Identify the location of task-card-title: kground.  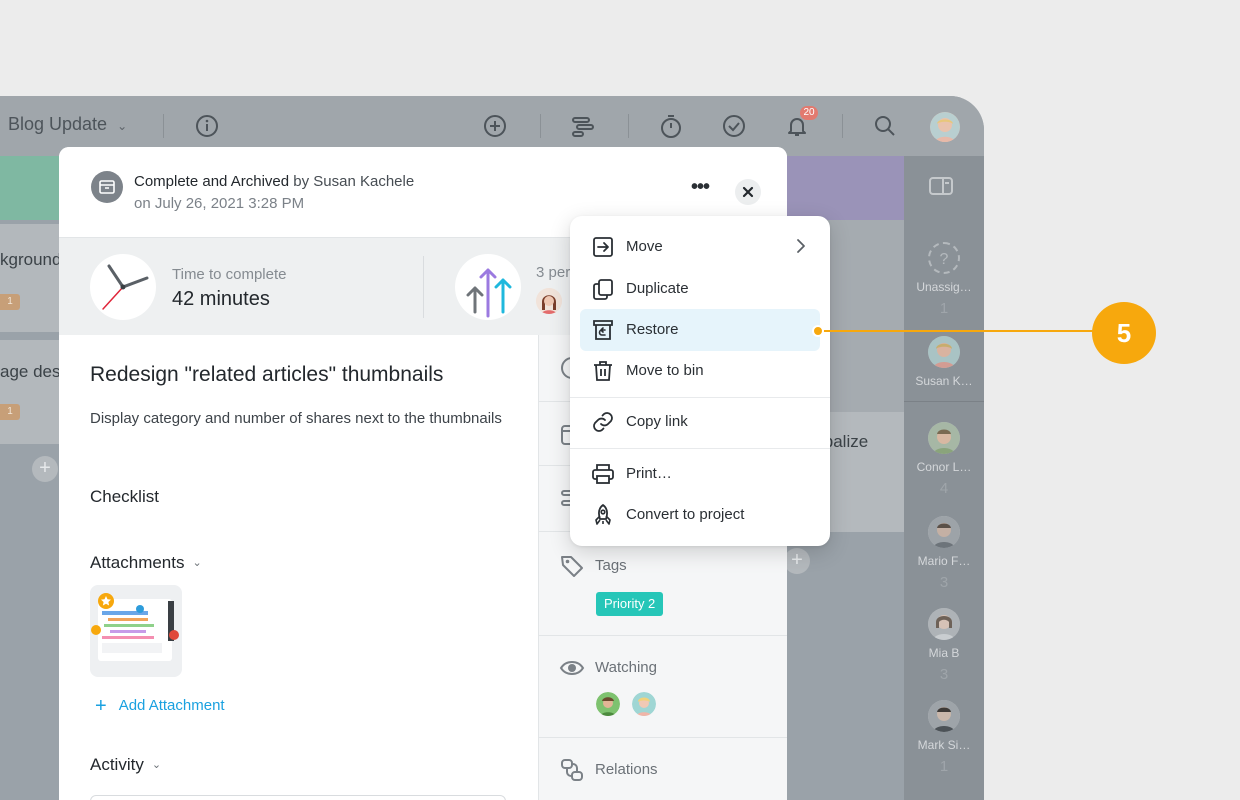
(31, 259).